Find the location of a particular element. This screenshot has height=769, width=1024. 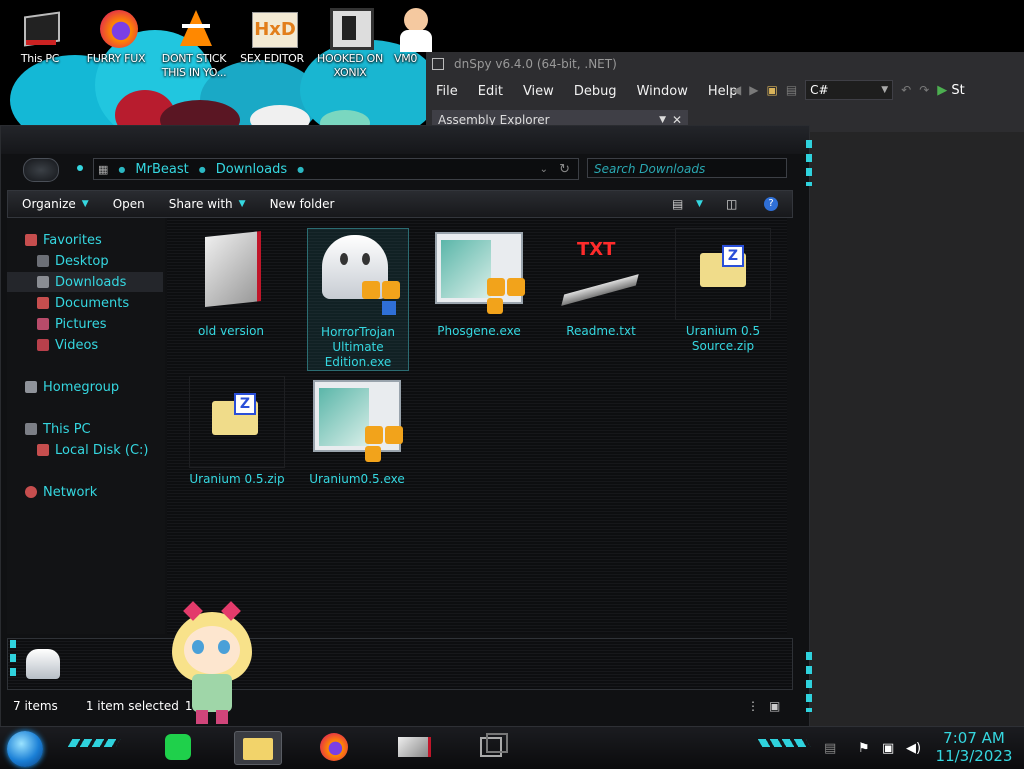

help-icon: ? is located at coordinates (771, 204).